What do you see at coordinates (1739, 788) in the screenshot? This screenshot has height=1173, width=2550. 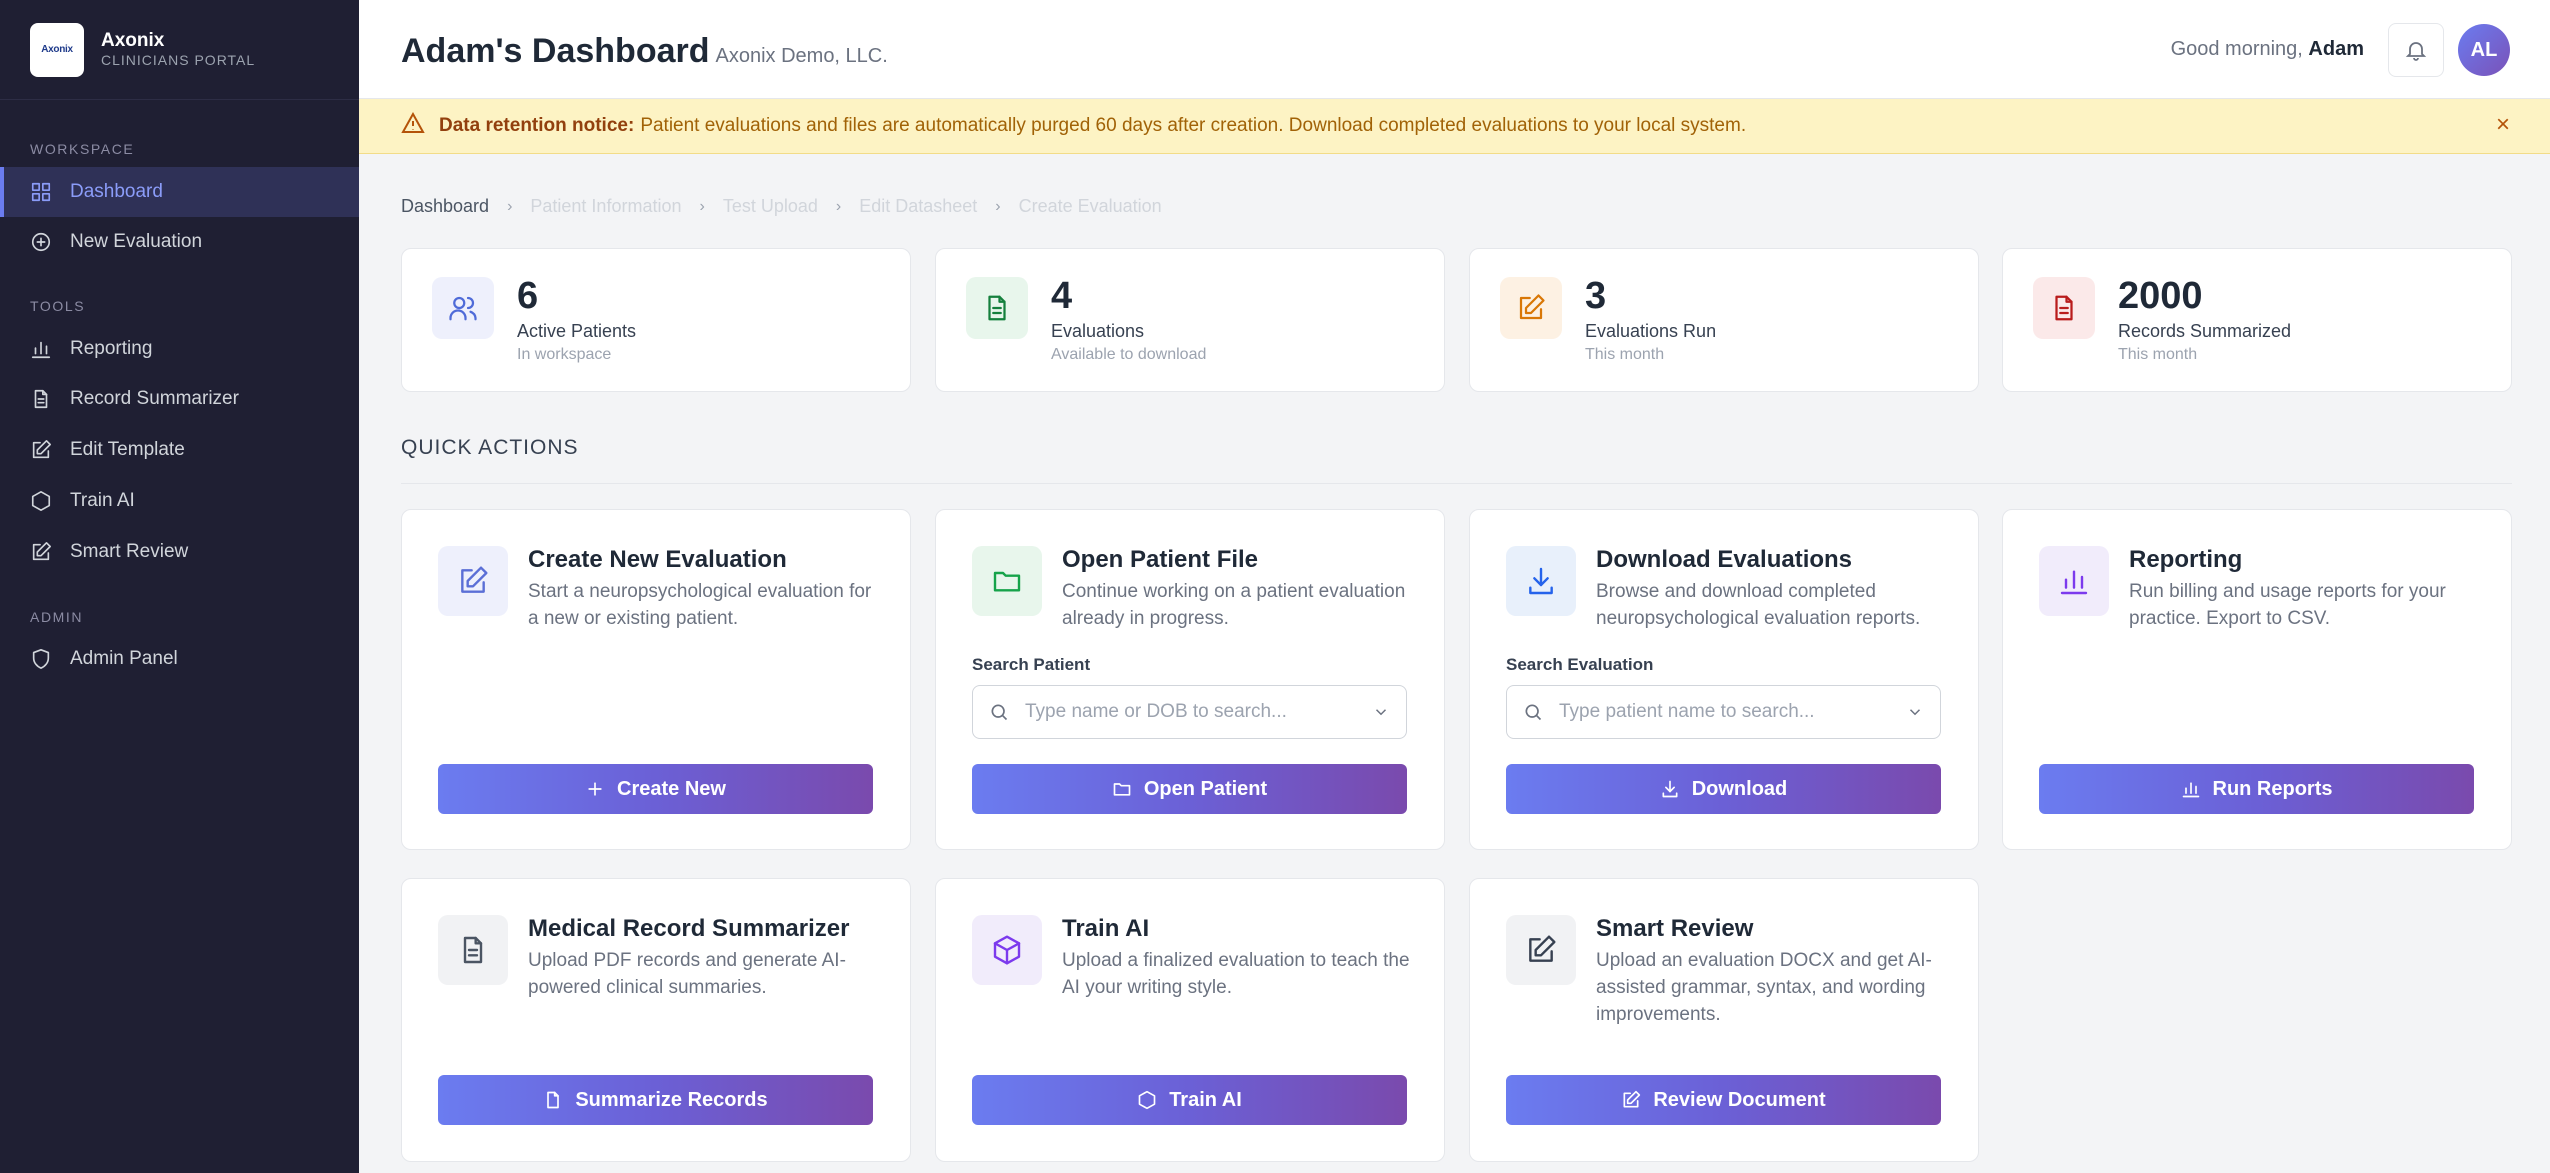 I see `button-label: Download` at bounding box center [1739, 788].